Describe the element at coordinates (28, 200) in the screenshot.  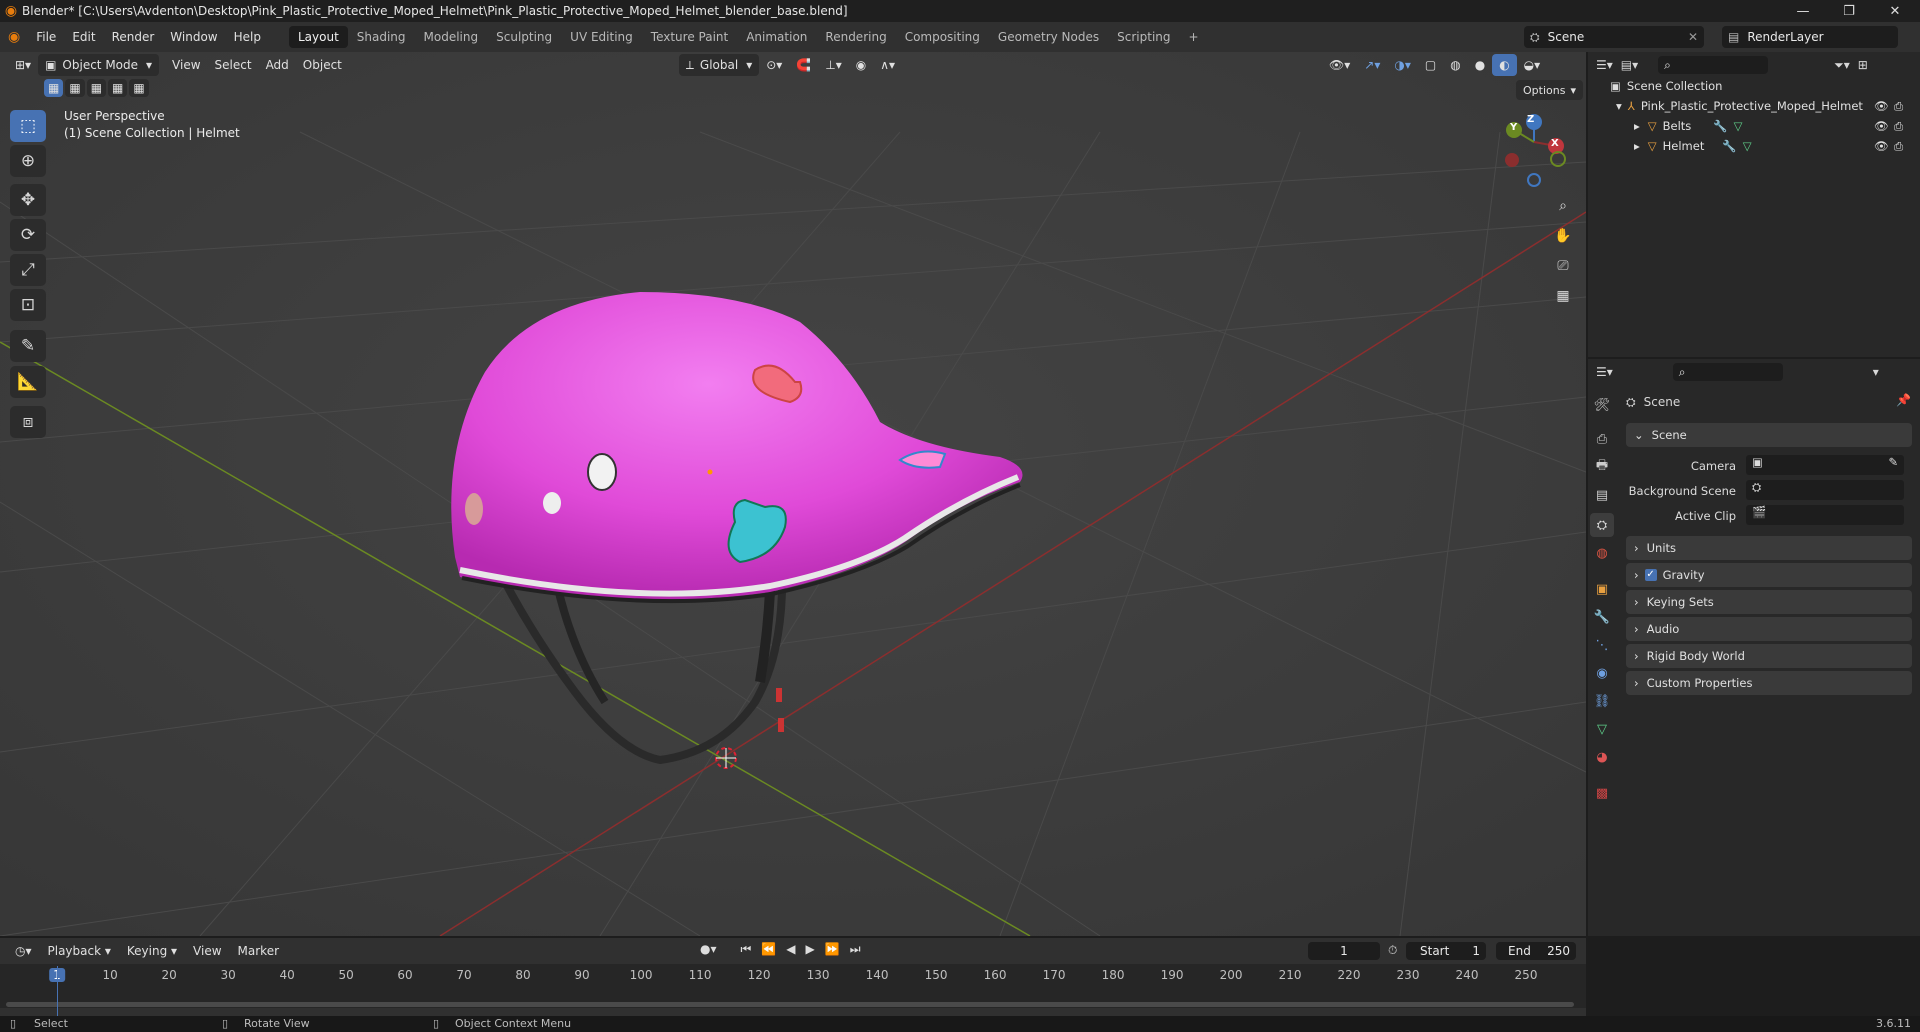
I see `move-tool-icon: ✥` at that location.